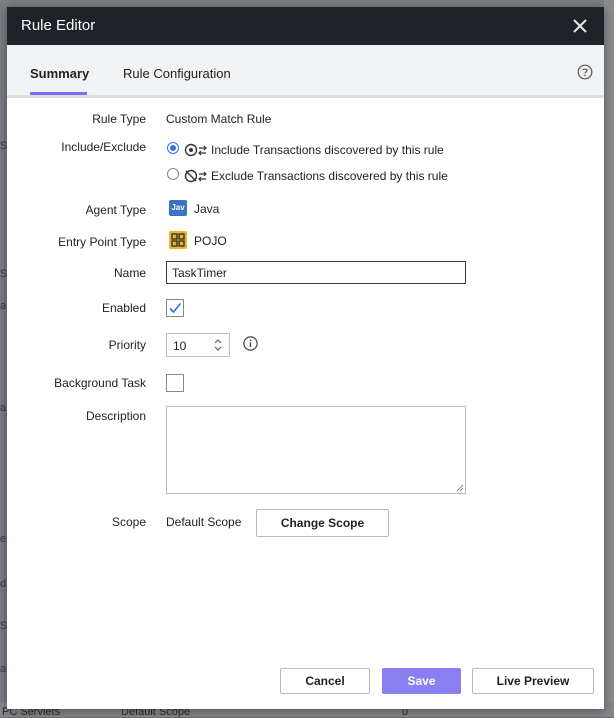 This screenshot has width=614, height=718. I want to click on agent-type-label: Agent Type, so click(116, 210).